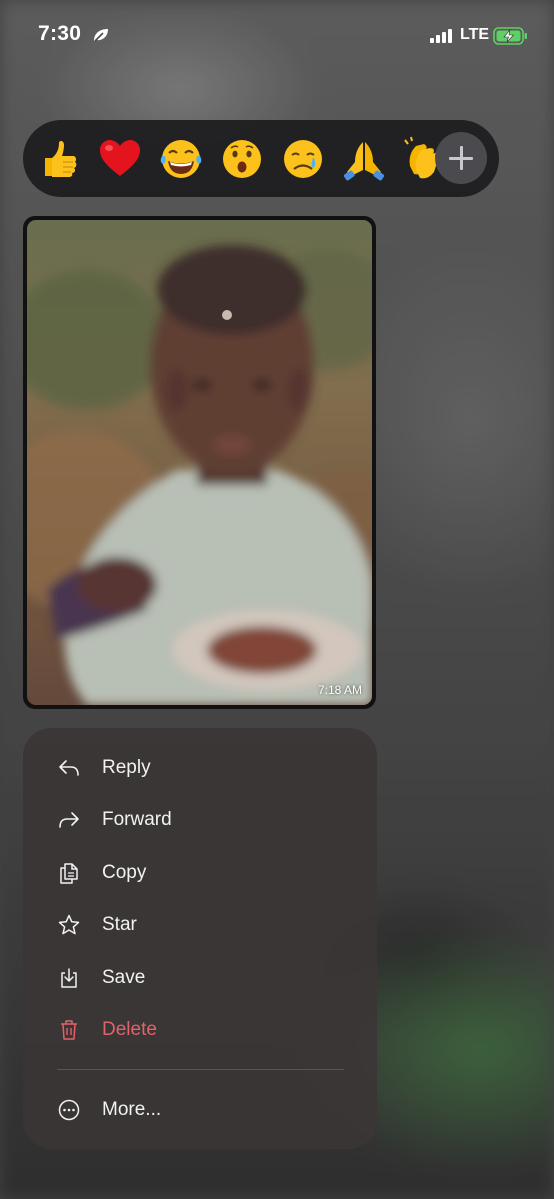 This screenshot has height=1199, width=554. What do you see at coordinates (200, 925) in the screenshot?
I see `menu-item-star: Star` at bounding box center [200, 925].